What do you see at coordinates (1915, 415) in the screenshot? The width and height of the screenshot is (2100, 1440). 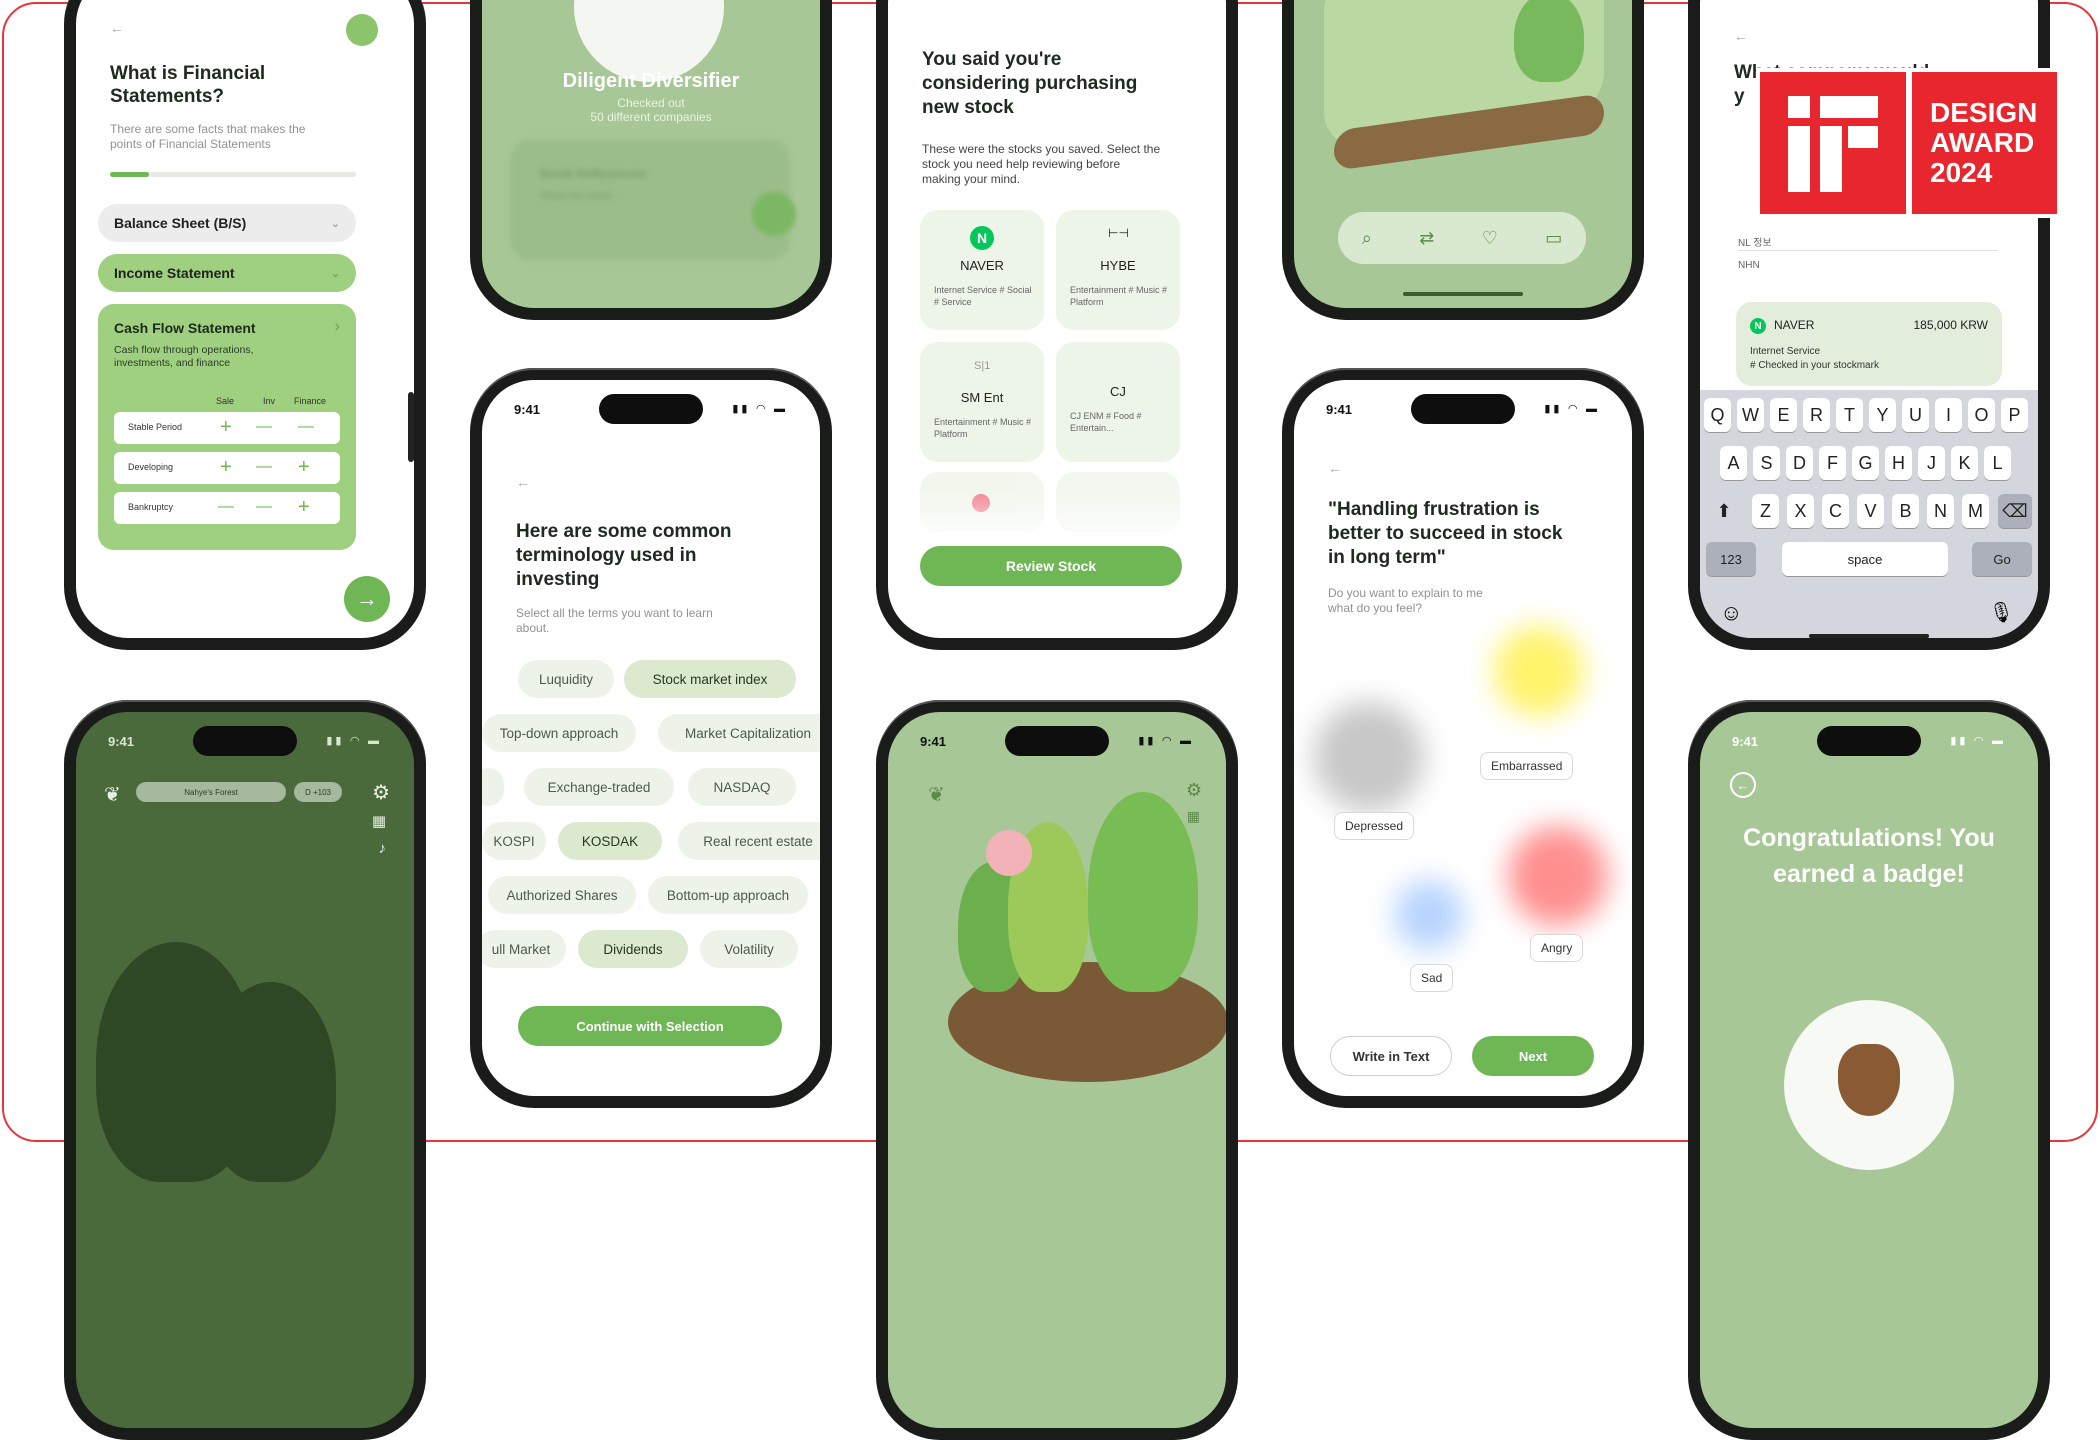 I see `key-u: U` at bounding box center [1915, 415].